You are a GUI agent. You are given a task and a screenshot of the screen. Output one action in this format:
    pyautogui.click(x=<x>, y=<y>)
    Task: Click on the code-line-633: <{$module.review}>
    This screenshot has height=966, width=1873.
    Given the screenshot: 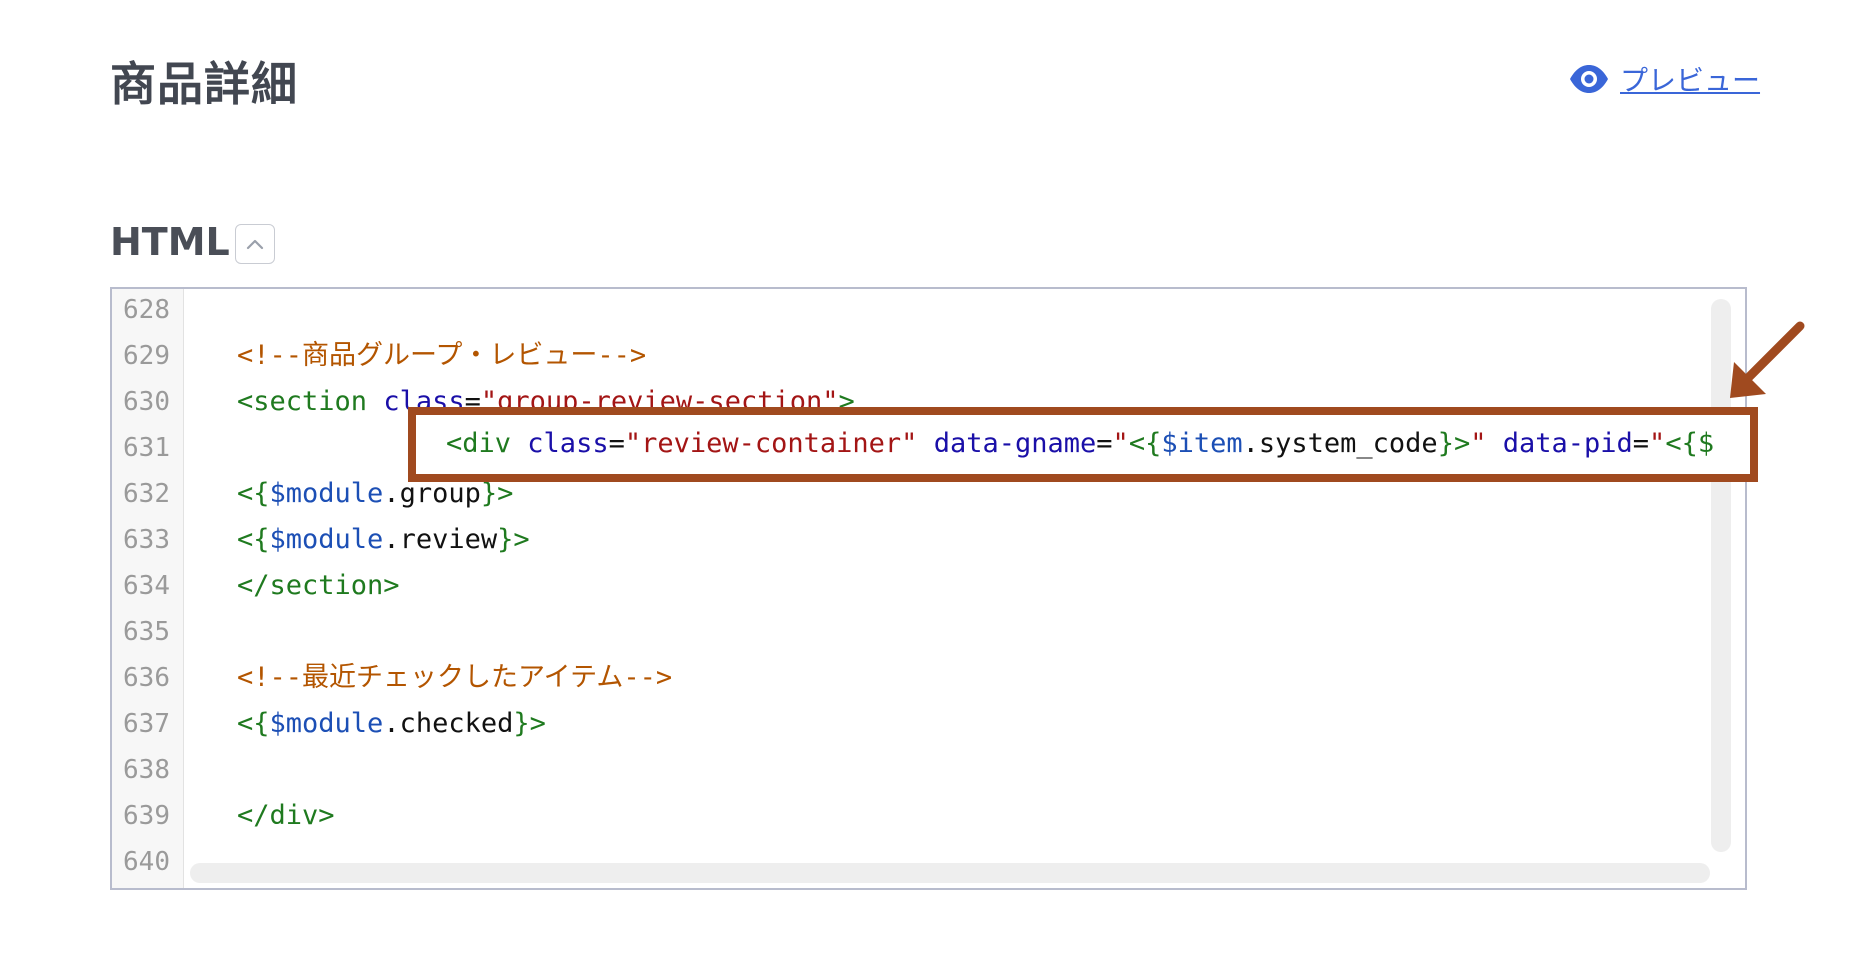 What is the action you would take?
    pyautogui.click(x=383, y=540)
    